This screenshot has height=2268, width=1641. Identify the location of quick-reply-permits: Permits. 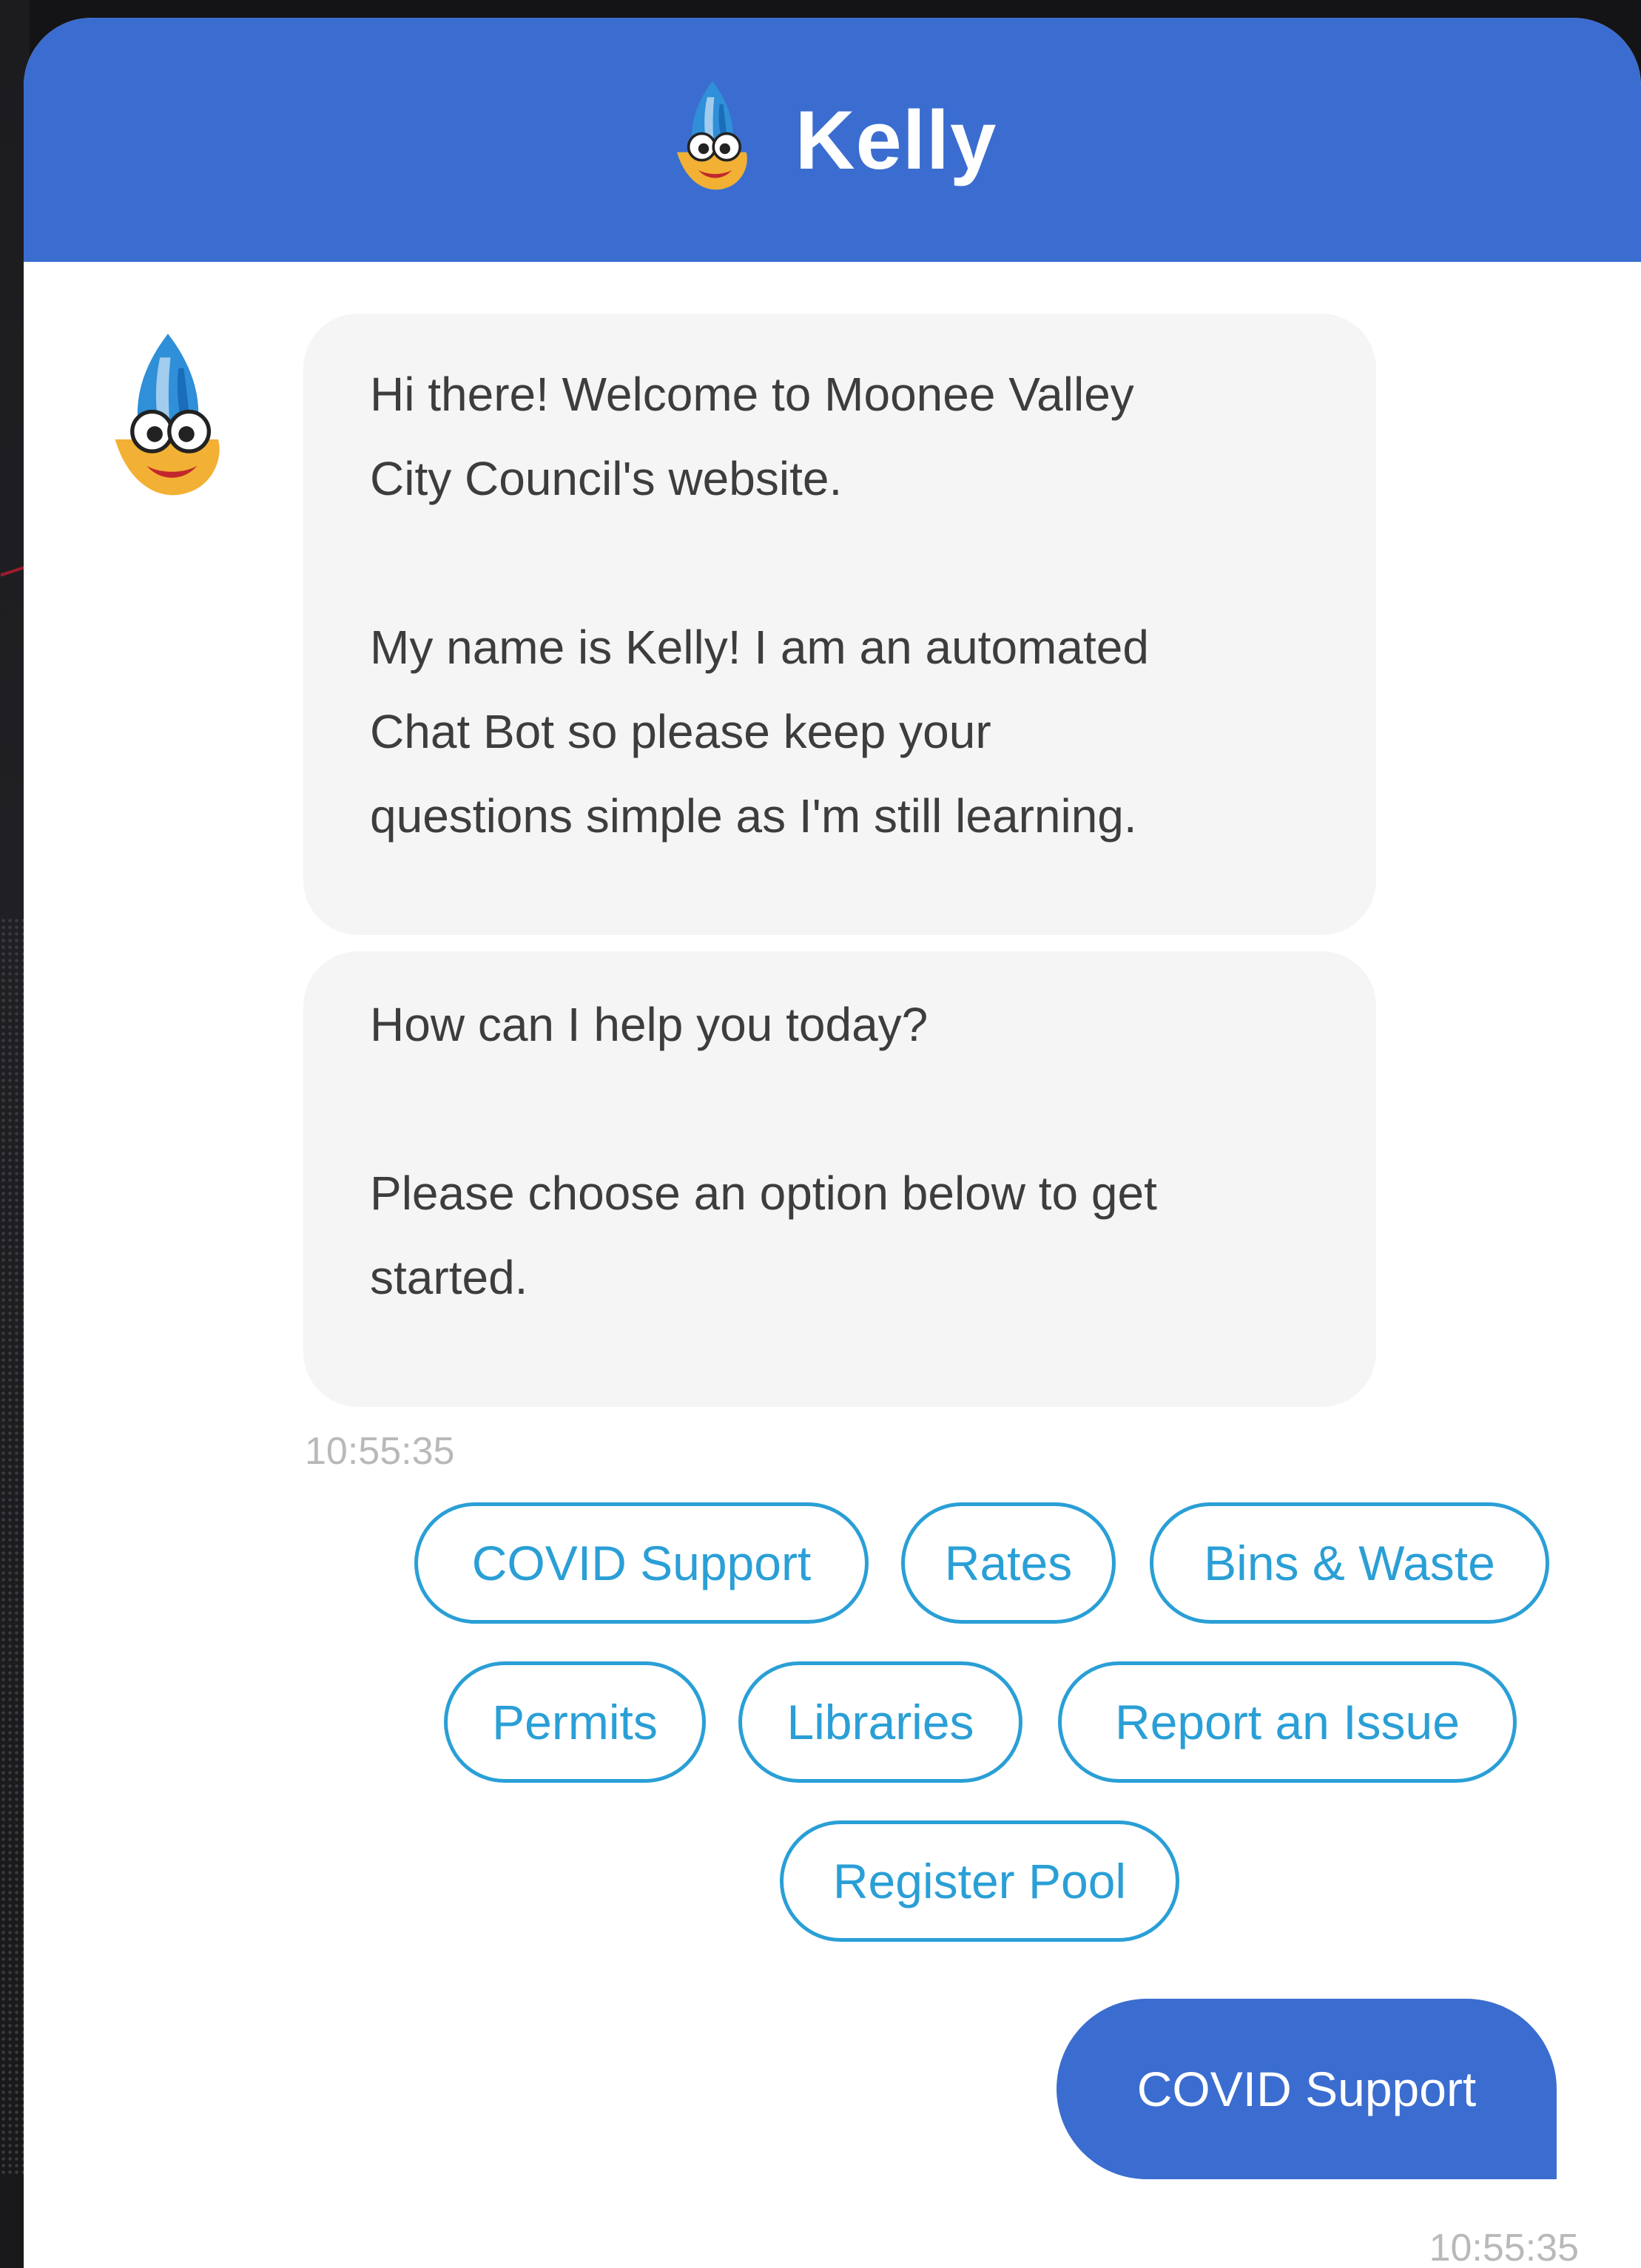
(575, 1722).